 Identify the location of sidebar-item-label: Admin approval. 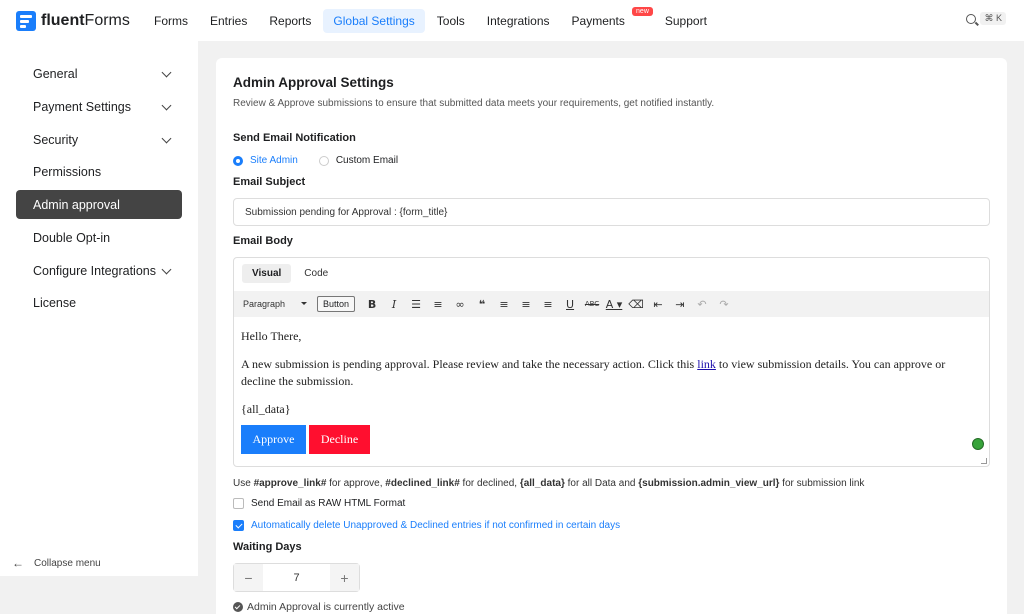
(76, 204).